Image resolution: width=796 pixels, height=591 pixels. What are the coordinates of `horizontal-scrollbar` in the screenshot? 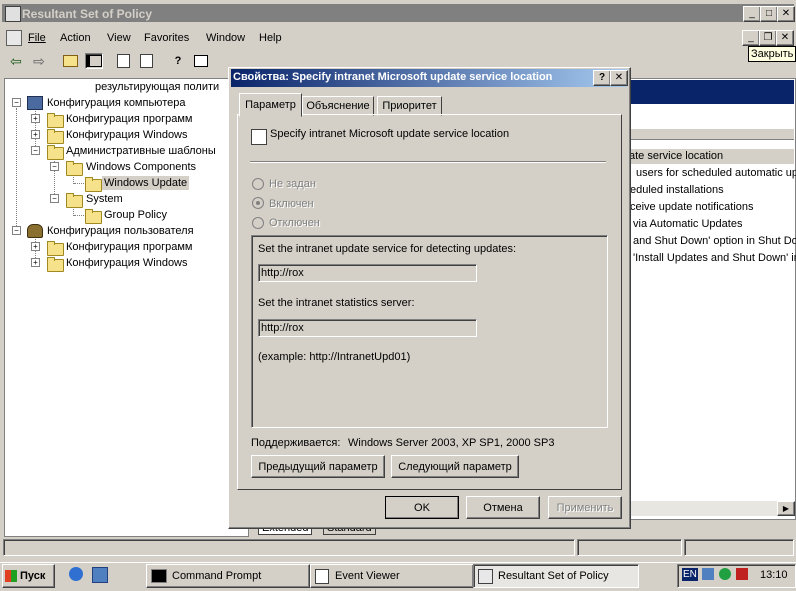 It's located at (707, 508).